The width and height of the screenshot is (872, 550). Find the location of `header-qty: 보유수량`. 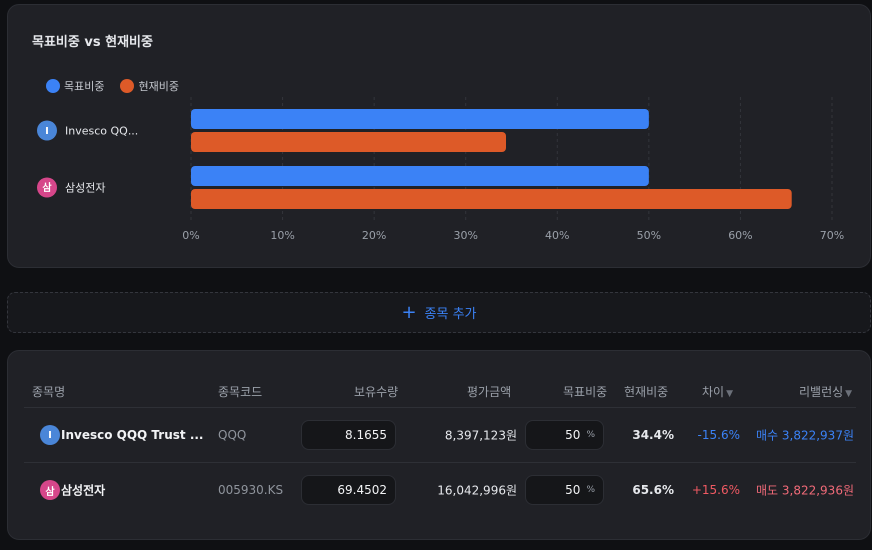

header-qty: 보유수량 is located at coordinates (376, 392).